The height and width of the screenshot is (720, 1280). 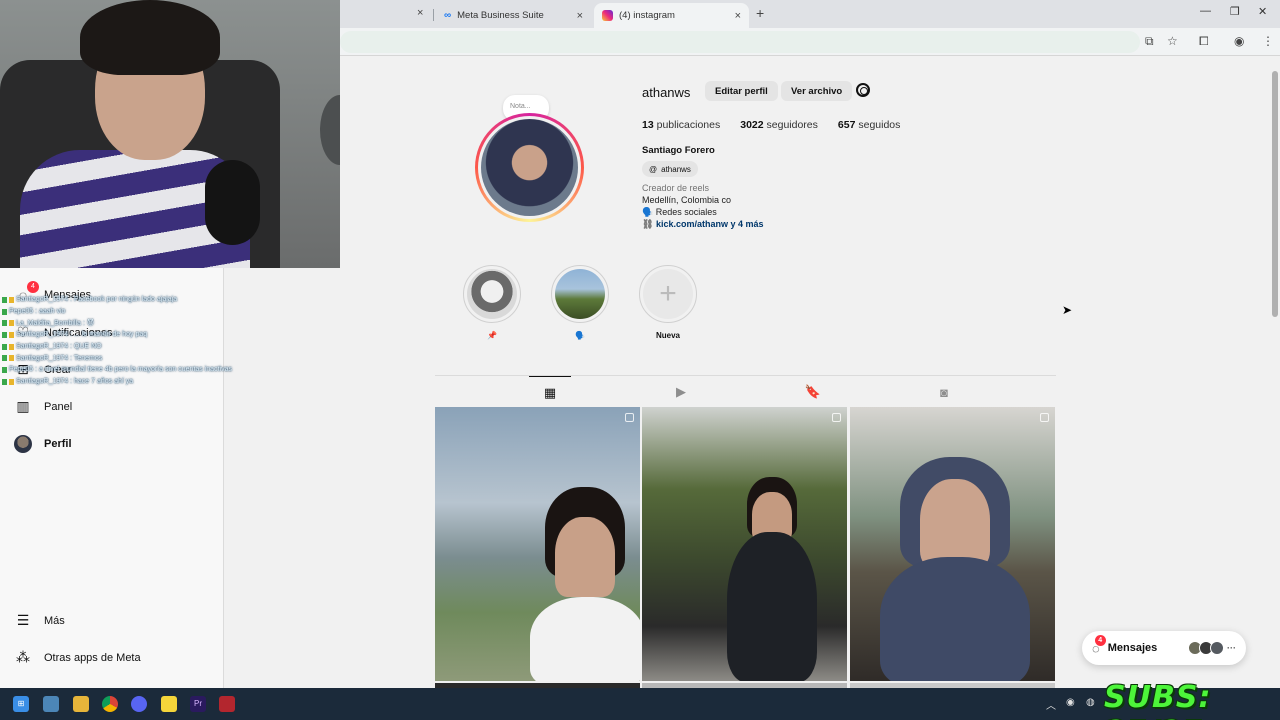 What do you see at coordinates (492, 302) in the screenshot?
I see `highlight-item: 📌` at bounding box center [492, 302].